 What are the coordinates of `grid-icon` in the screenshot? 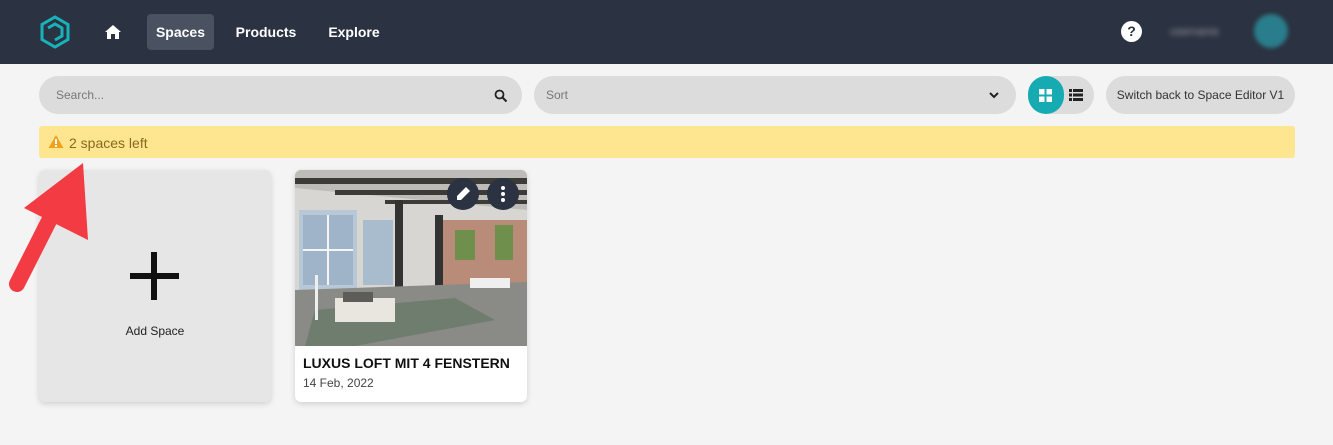 It's located at (1045, 95).